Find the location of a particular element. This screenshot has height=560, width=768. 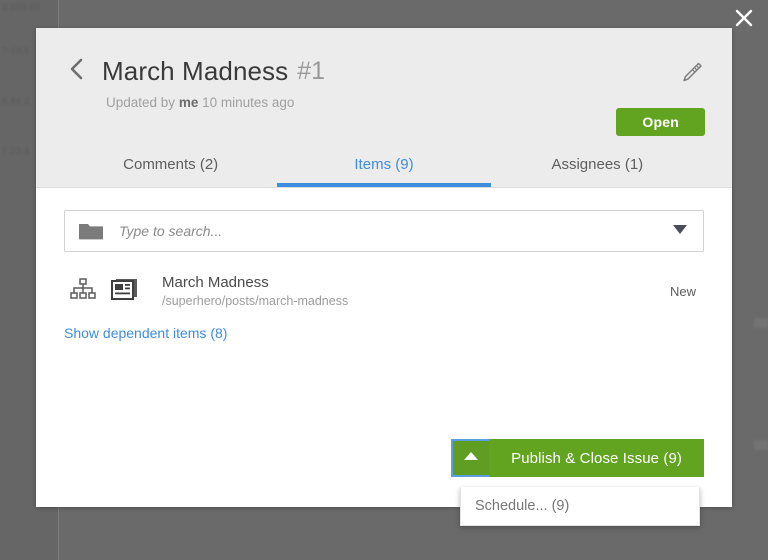

edit-button is located at coordinates (691, 75).